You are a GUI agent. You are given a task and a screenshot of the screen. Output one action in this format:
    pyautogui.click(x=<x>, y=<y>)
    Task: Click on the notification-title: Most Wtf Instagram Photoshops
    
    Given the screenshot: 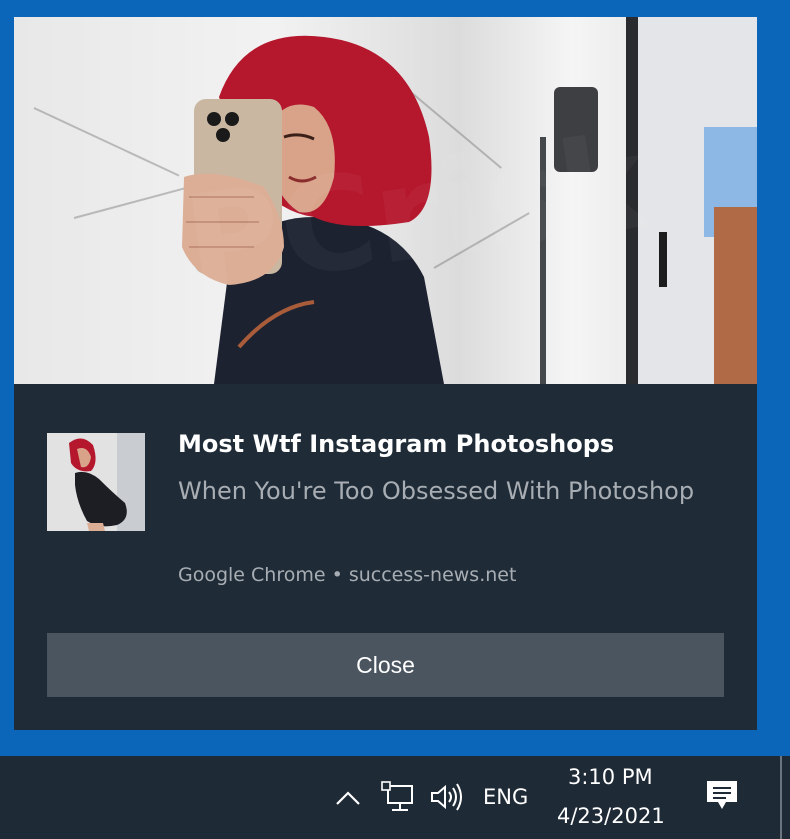 What is the action you would take?
    pyautogui.click(x=396, y=444)
    